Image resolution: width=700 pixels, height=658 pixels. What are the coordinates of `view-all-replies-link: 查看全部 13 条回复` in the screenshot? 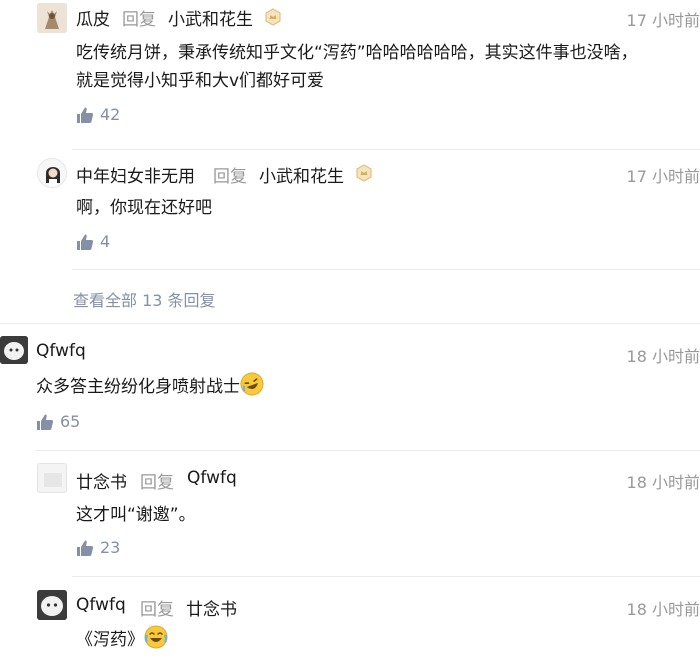 It's located at (144, 299).